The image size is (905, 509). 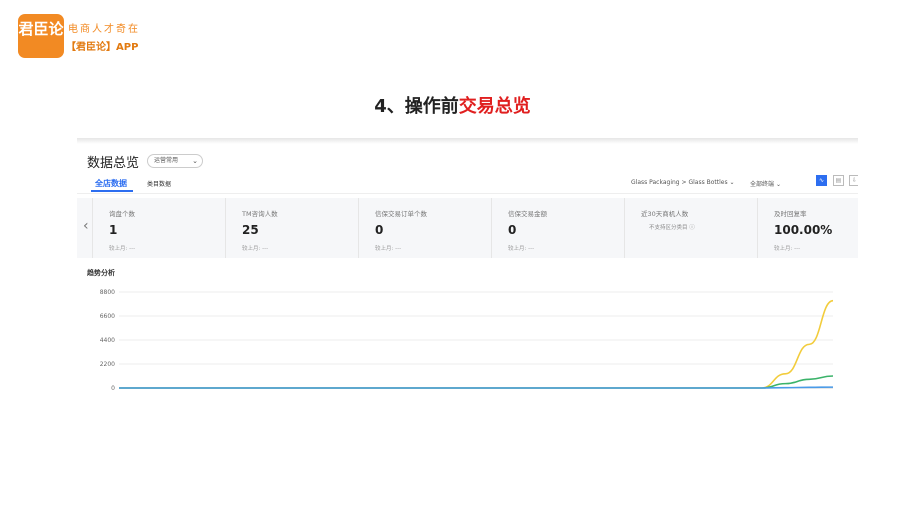 What do you see at coordinates (122, 214) in the screenshot?
I see `metric-label: 询盘个数` at bounding box center [122, 214].